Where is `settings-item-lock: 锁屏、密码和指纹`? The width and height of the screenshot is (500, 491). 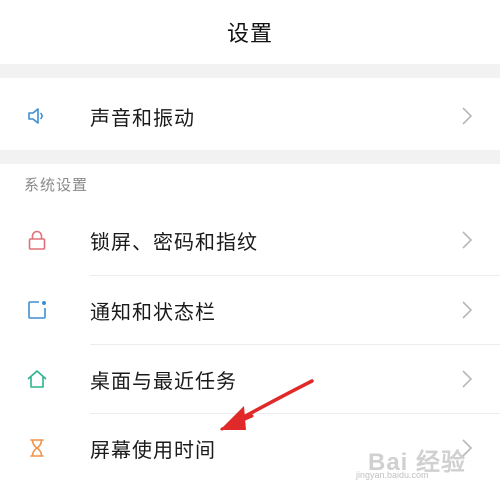 settings-item-lock: 锁屏、密码和指纹 is located at coordinates (250, 240).